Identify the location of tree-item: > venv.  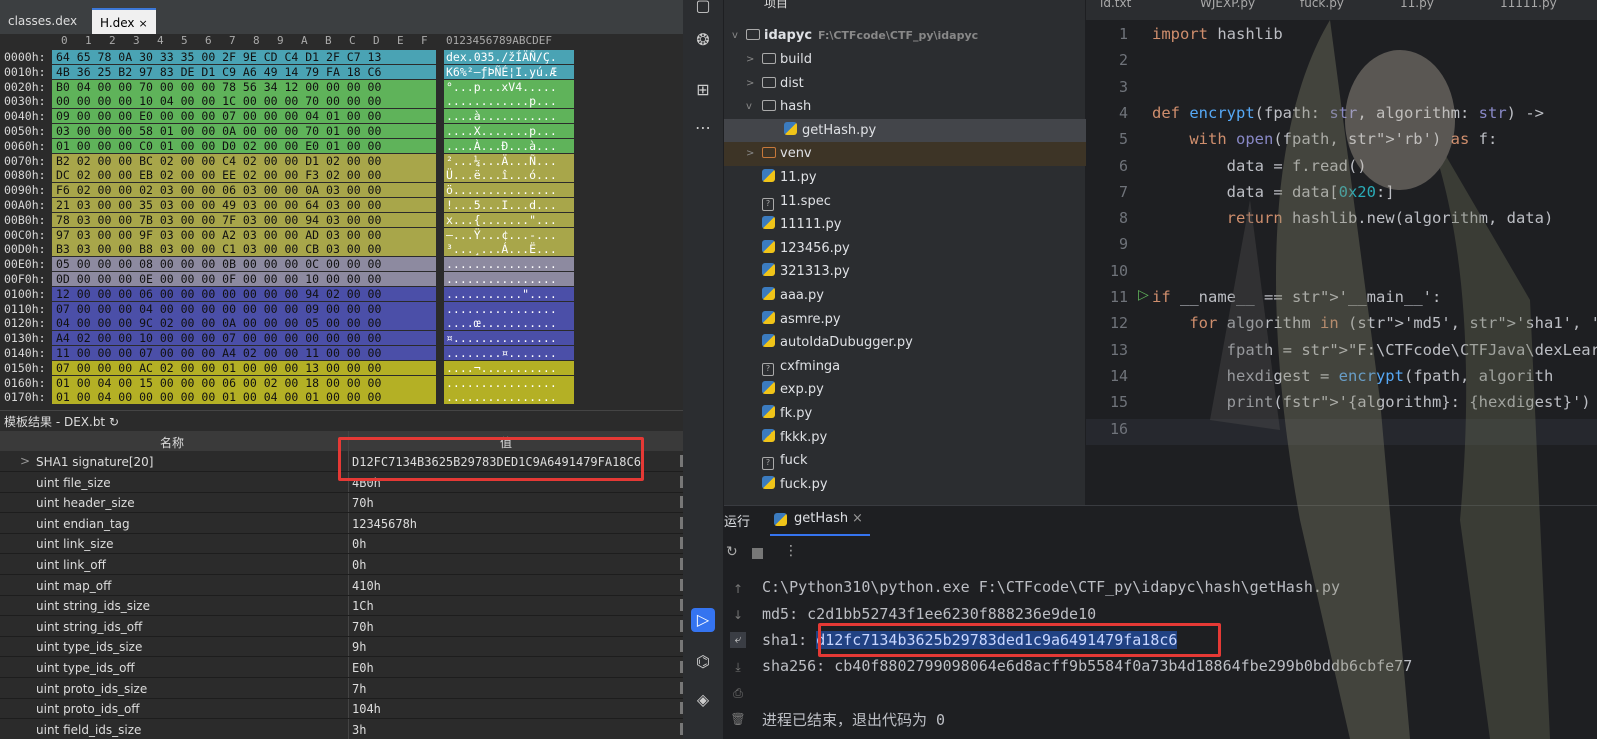
(905, 154).